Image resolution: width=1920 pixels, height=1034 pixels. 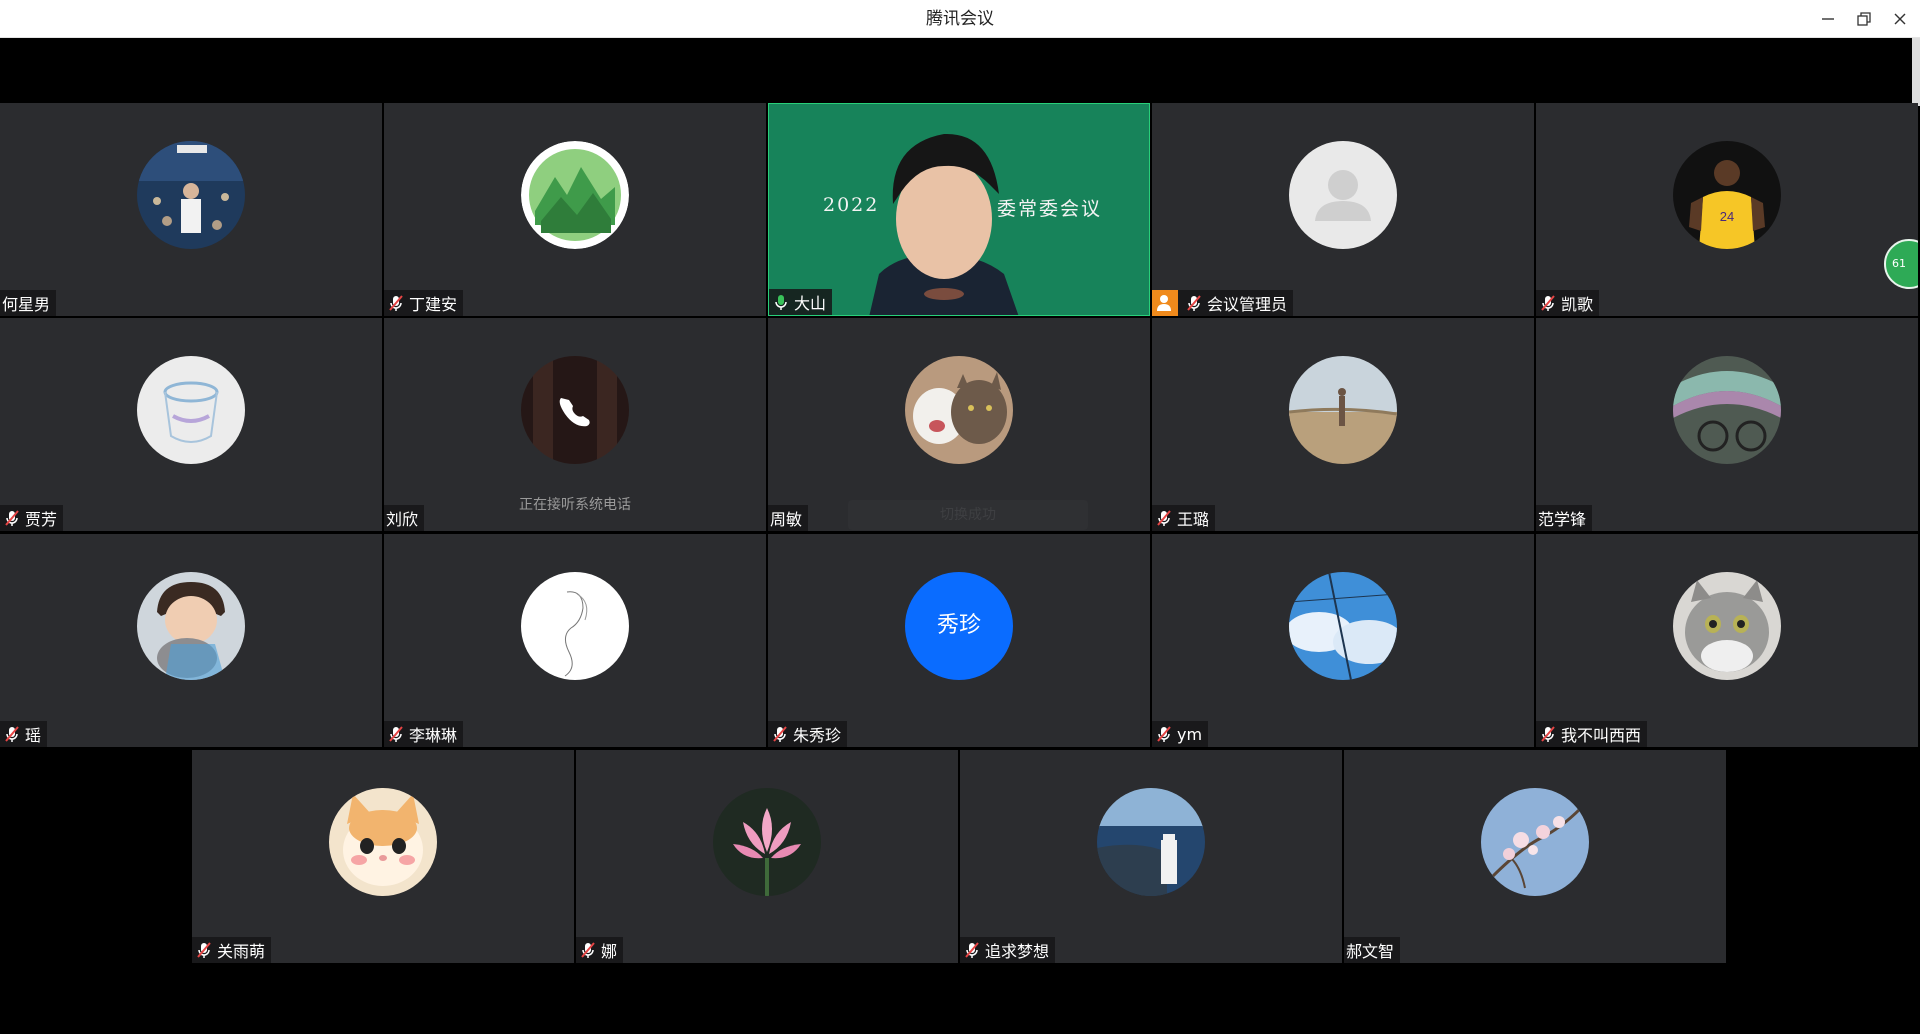 I want to click on participant-tile: 切换成功 周敏, so click(x=959, y=424).